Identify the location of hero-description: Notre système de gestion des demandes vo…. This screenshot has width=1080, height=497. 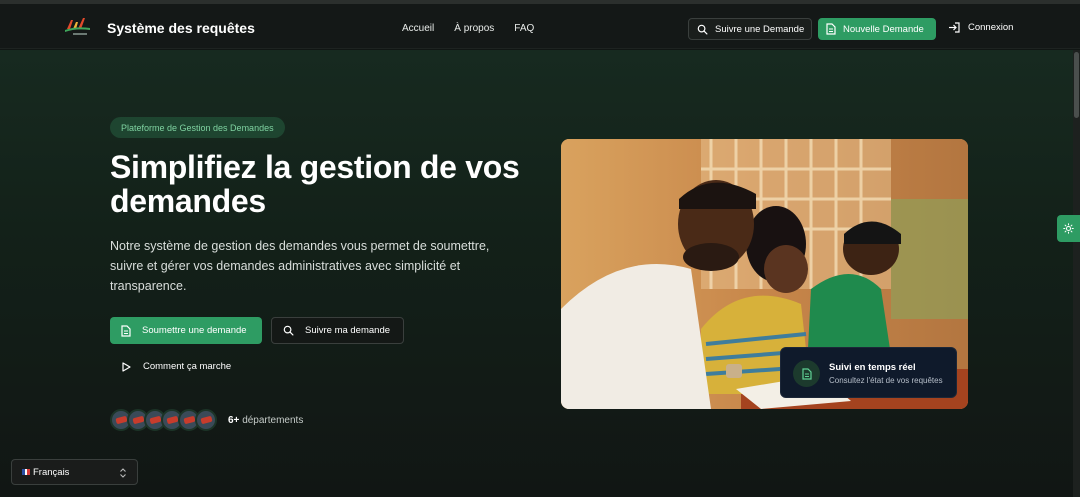
(300, 266).